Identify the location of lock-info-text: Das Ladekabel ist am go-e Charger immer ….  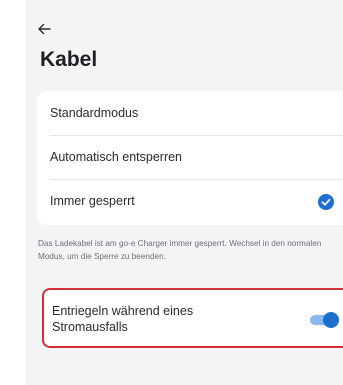
(180, 250).